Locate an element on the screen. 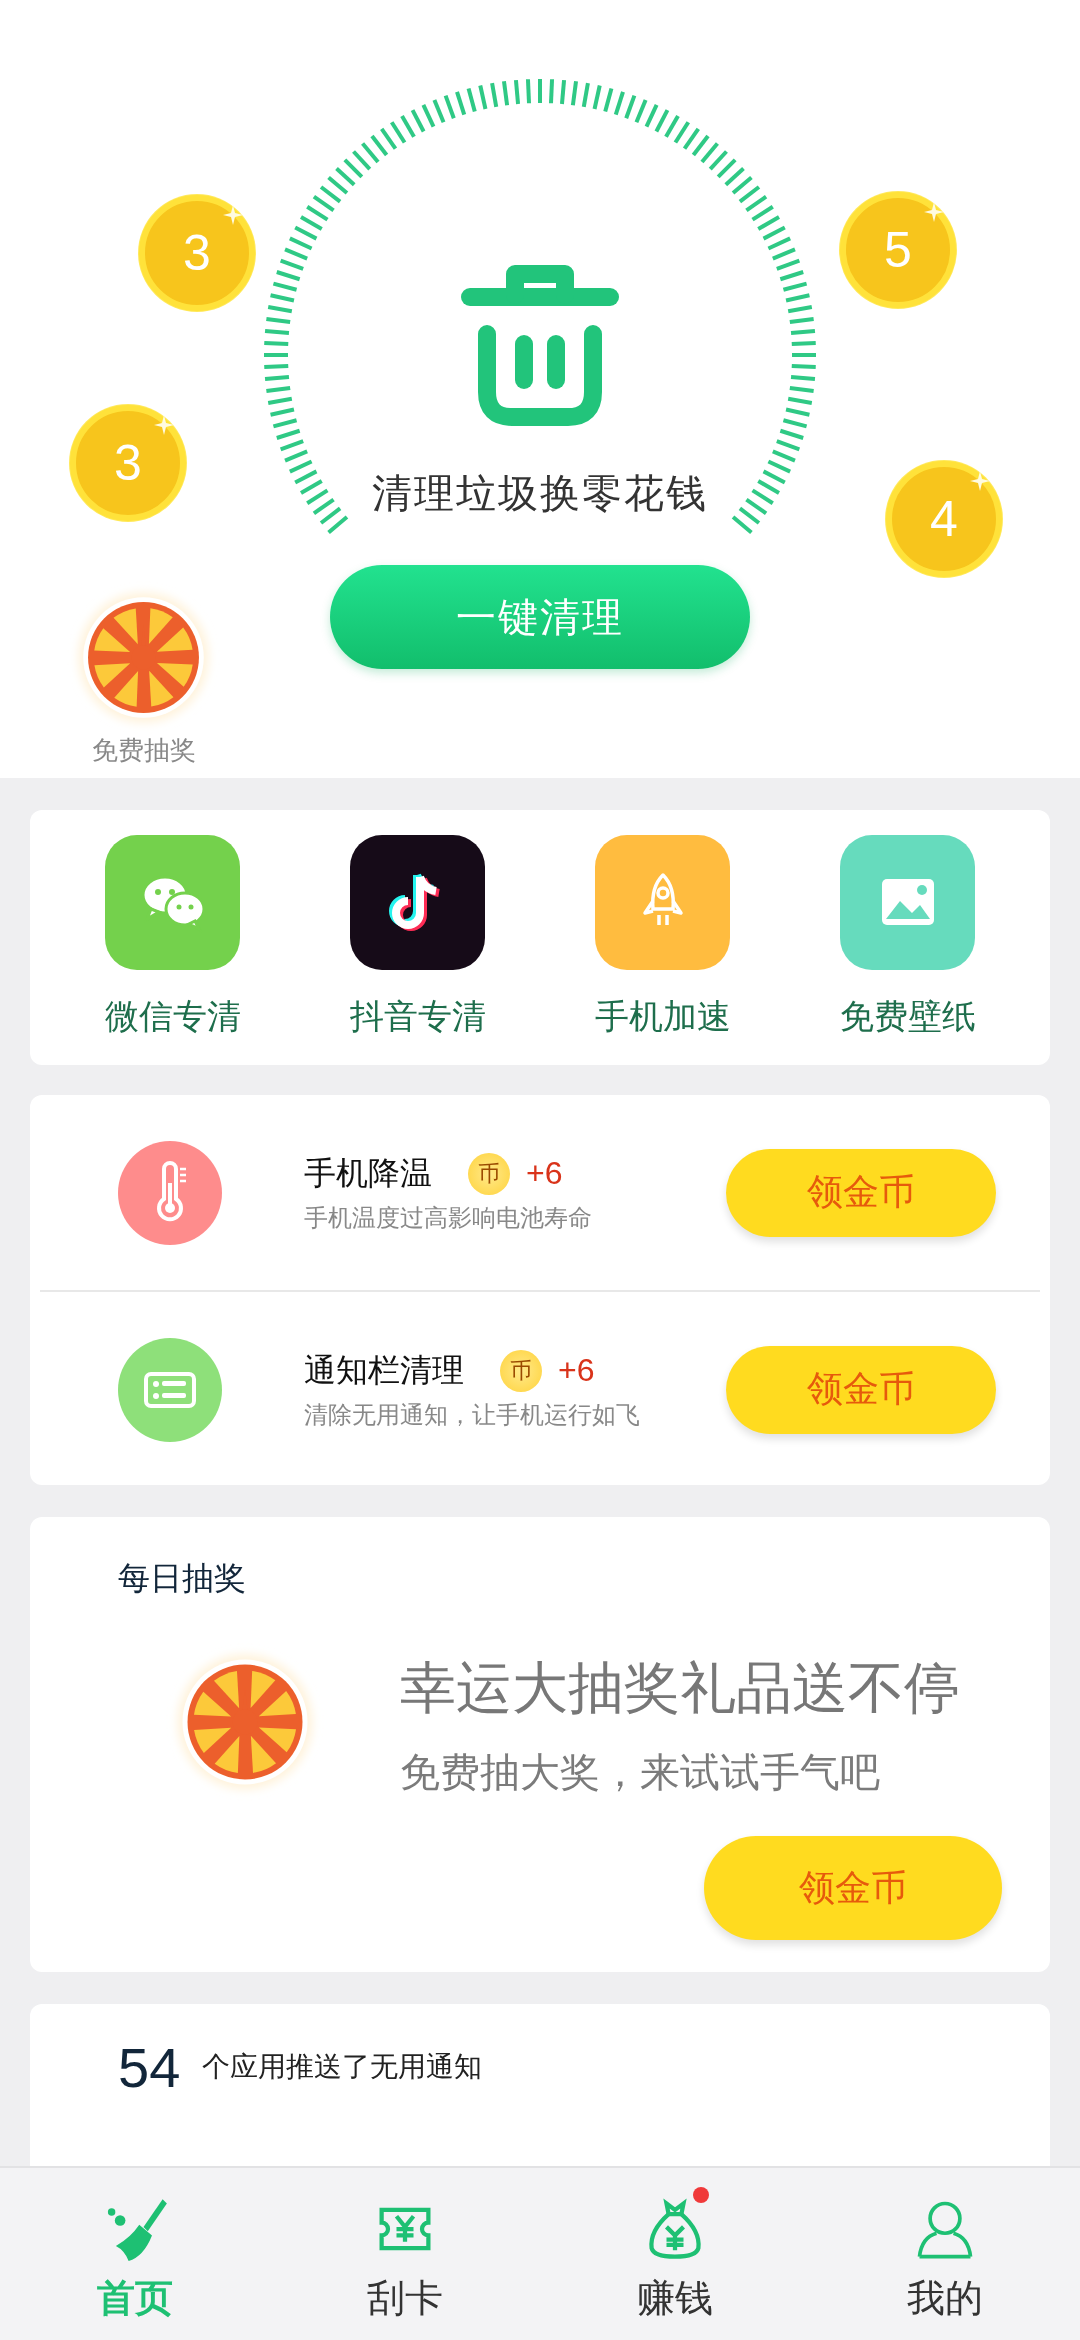  lottery-subtitle: 免费抽大奖，来试试手气吧 is located at coordinates (640, 1772).